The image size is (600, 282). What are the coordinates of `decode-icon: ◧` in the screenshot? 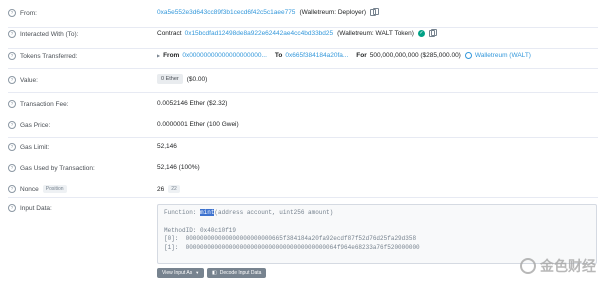 It's located at (214, 273).